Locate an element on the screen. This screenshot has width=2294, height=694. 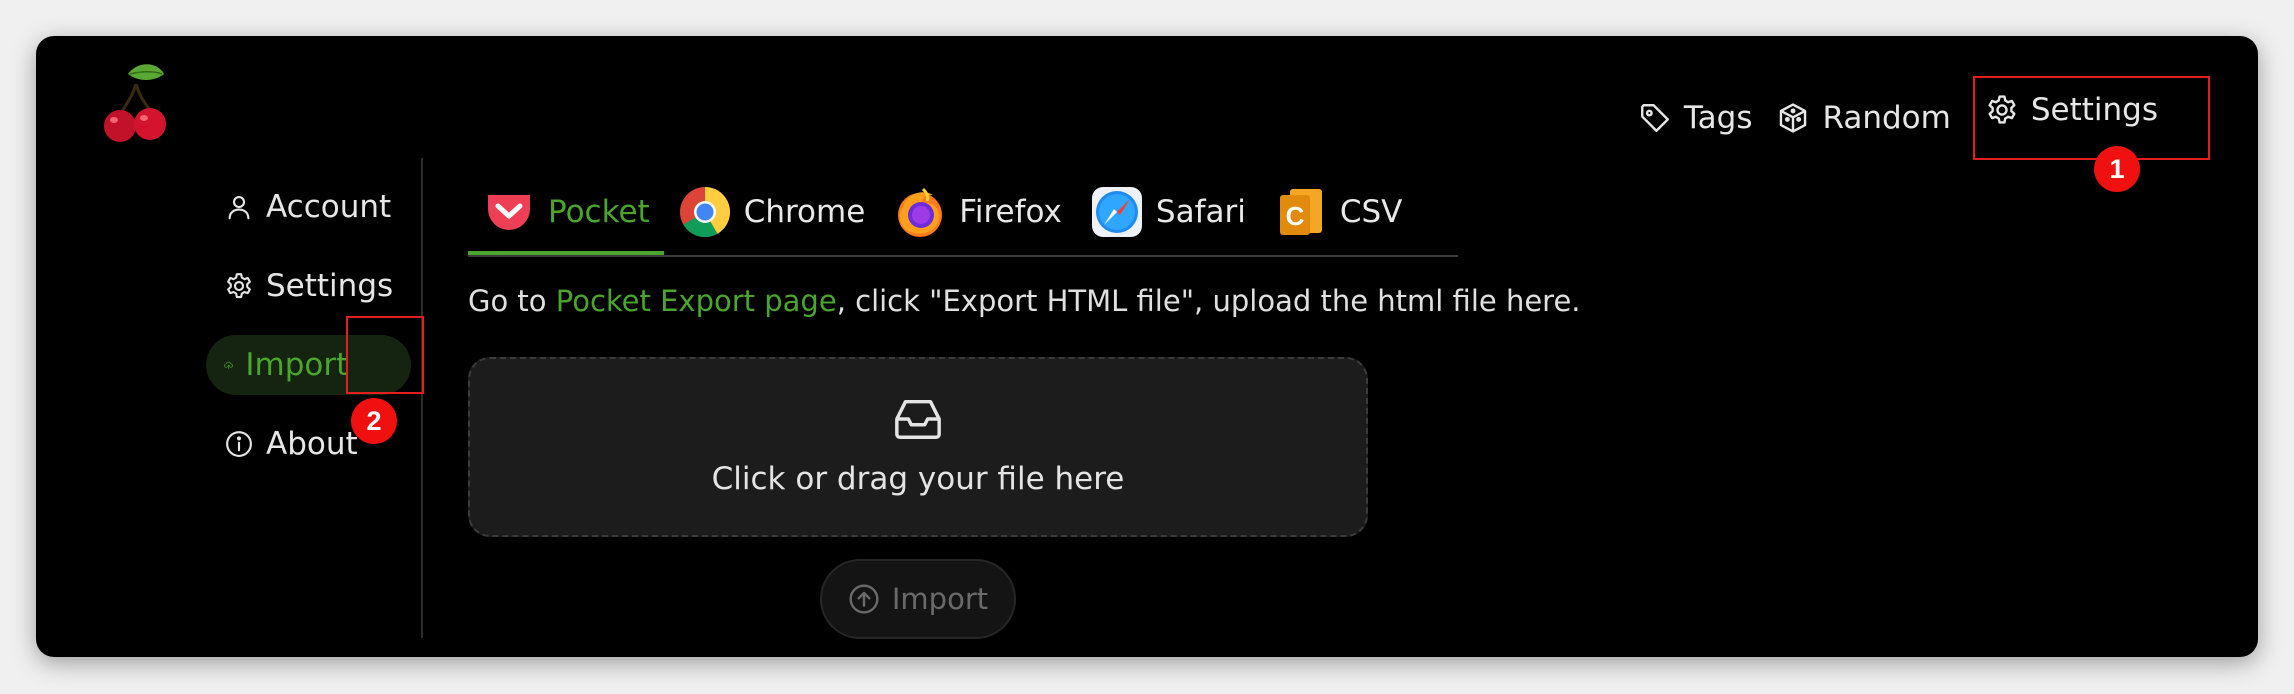
settings-label: Settings is located at coordinates (2094, 110).